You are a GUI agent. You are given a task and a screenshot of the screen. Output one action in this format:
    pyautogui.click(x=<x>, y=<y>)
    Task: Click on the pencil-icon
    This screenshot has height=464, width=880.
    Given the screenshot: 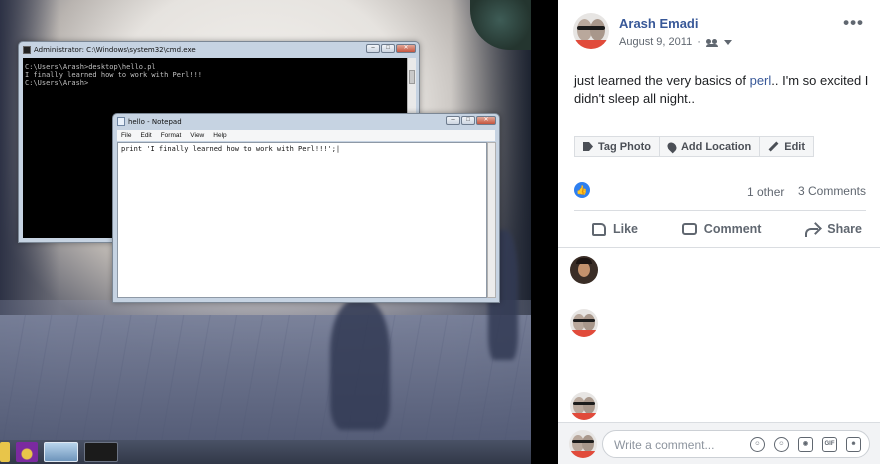 What is the action you would take?
    pyautogui.click(x=773, y=146)
    